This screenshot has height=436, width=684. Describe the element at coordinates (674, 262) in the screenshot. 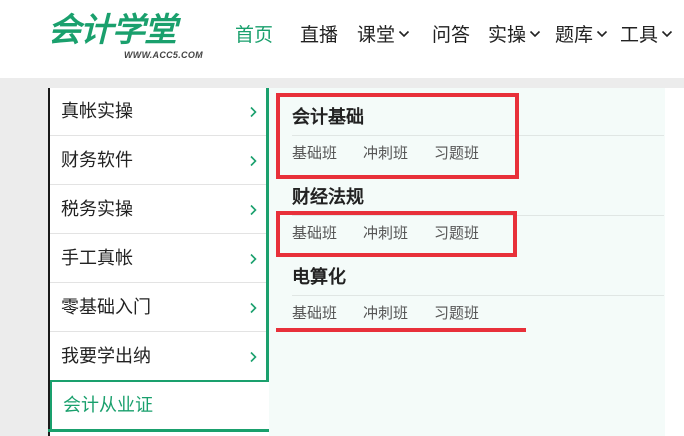

I see `page-right-gutter` at that location.